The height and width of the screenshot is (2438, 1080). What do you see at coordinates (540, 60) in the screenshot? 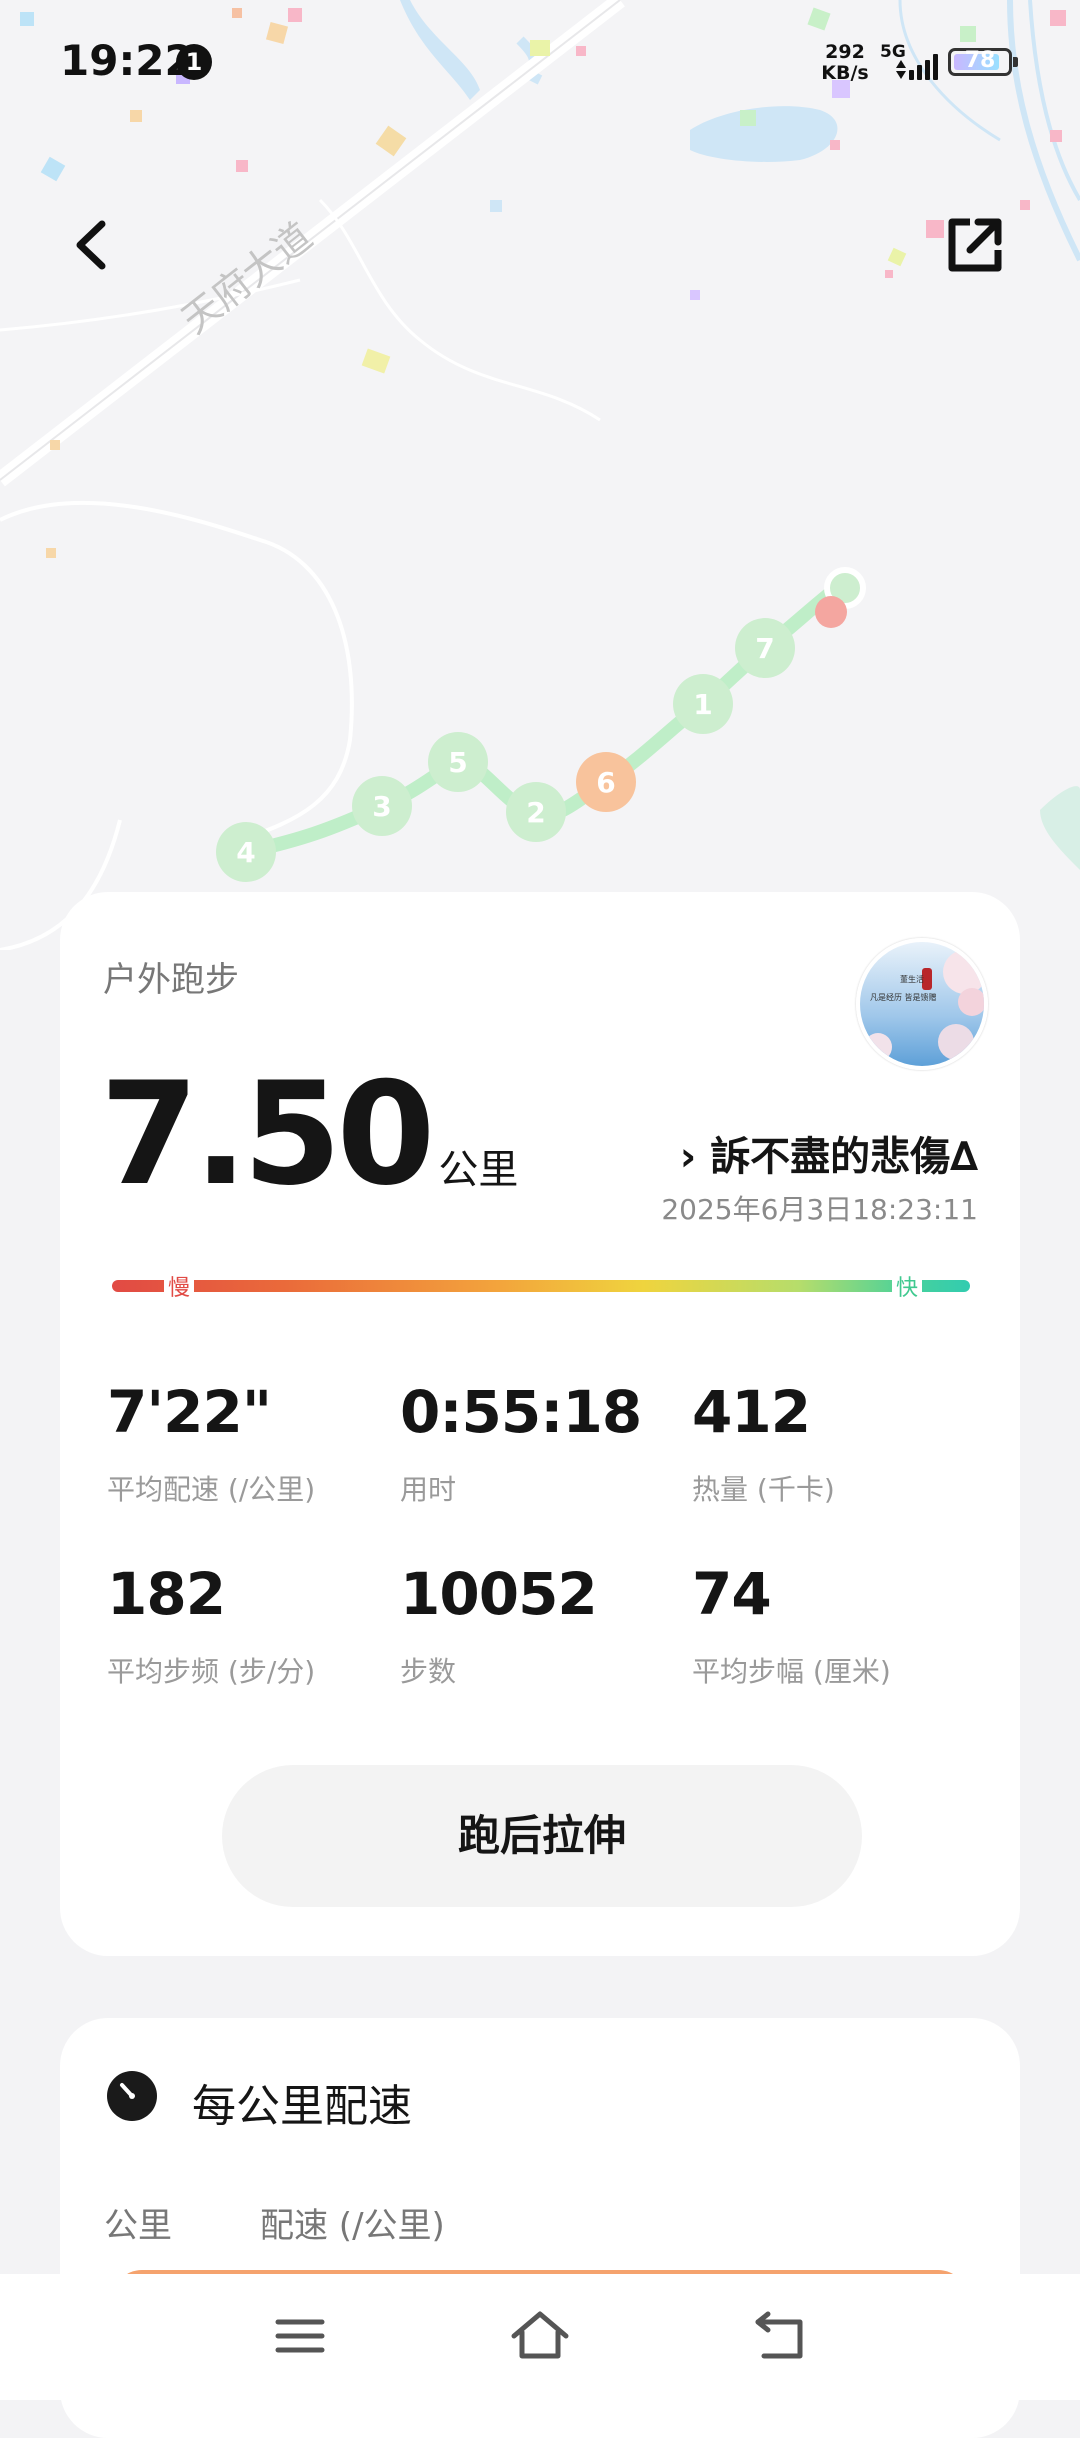
I see `status-bar: 19:22 1 292 KB/s 5G 78` at bounding box center [540, 60].